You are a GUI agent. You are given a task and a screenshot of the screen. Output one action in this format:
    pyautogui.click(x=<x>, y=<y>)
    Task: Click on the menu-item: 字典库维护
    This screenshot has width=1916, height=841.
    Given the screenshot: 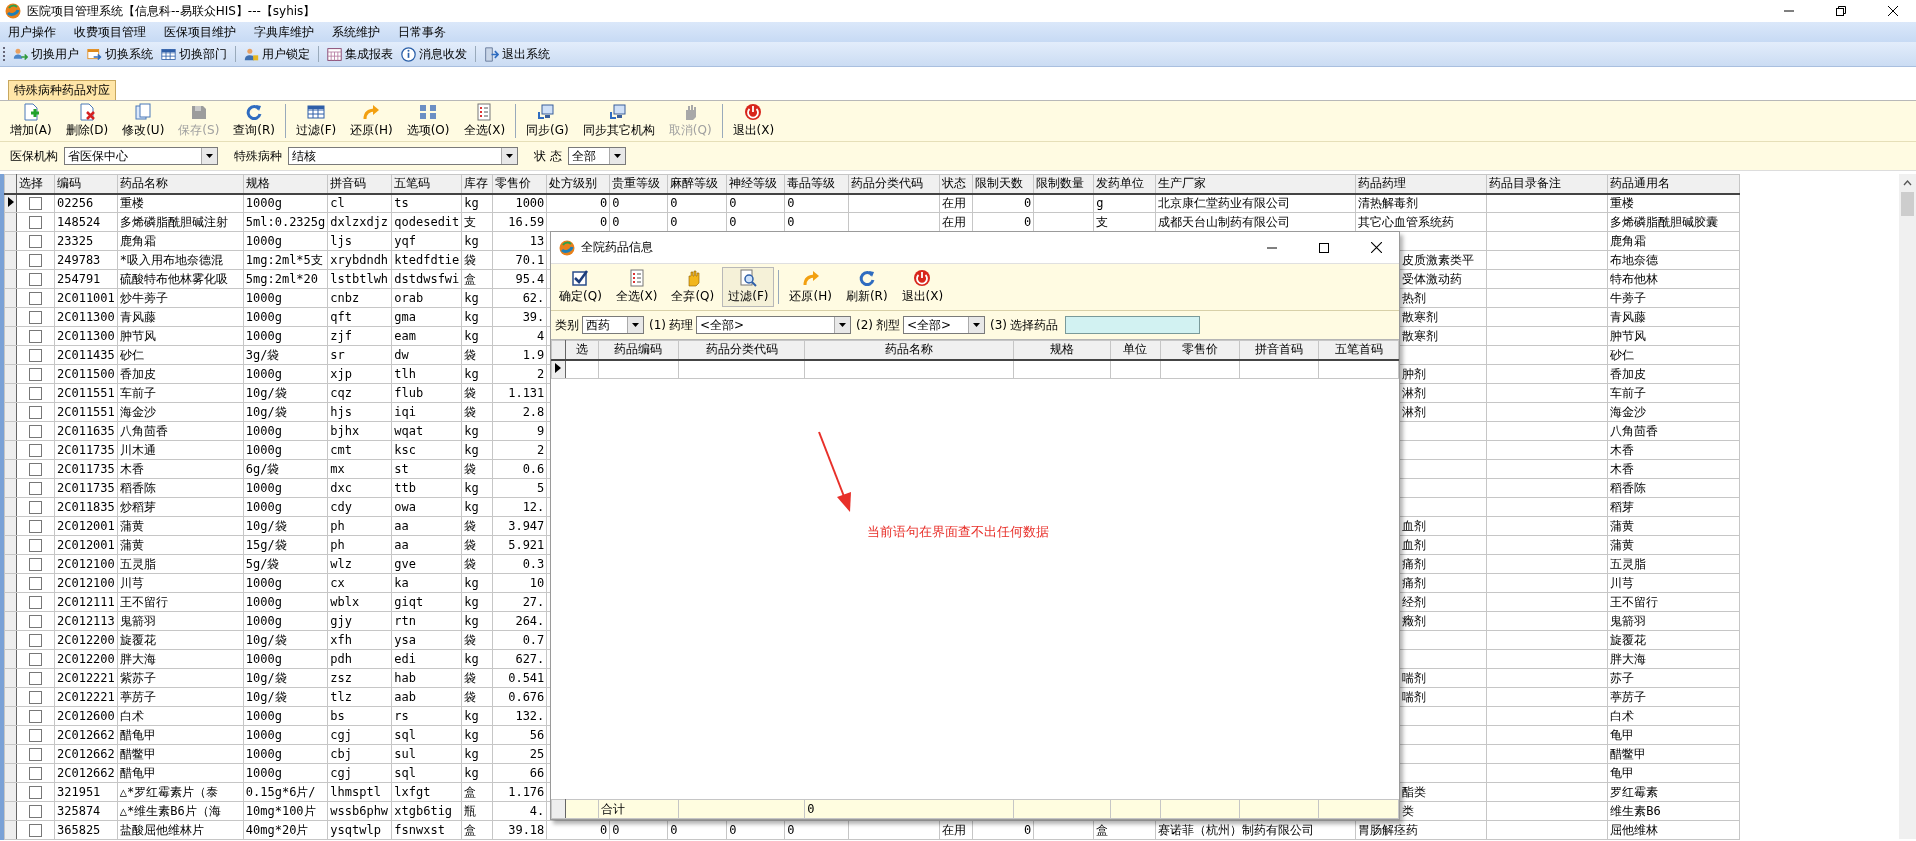 What is the action you would take?
    pyautogui.click(x=284, y=32)
    